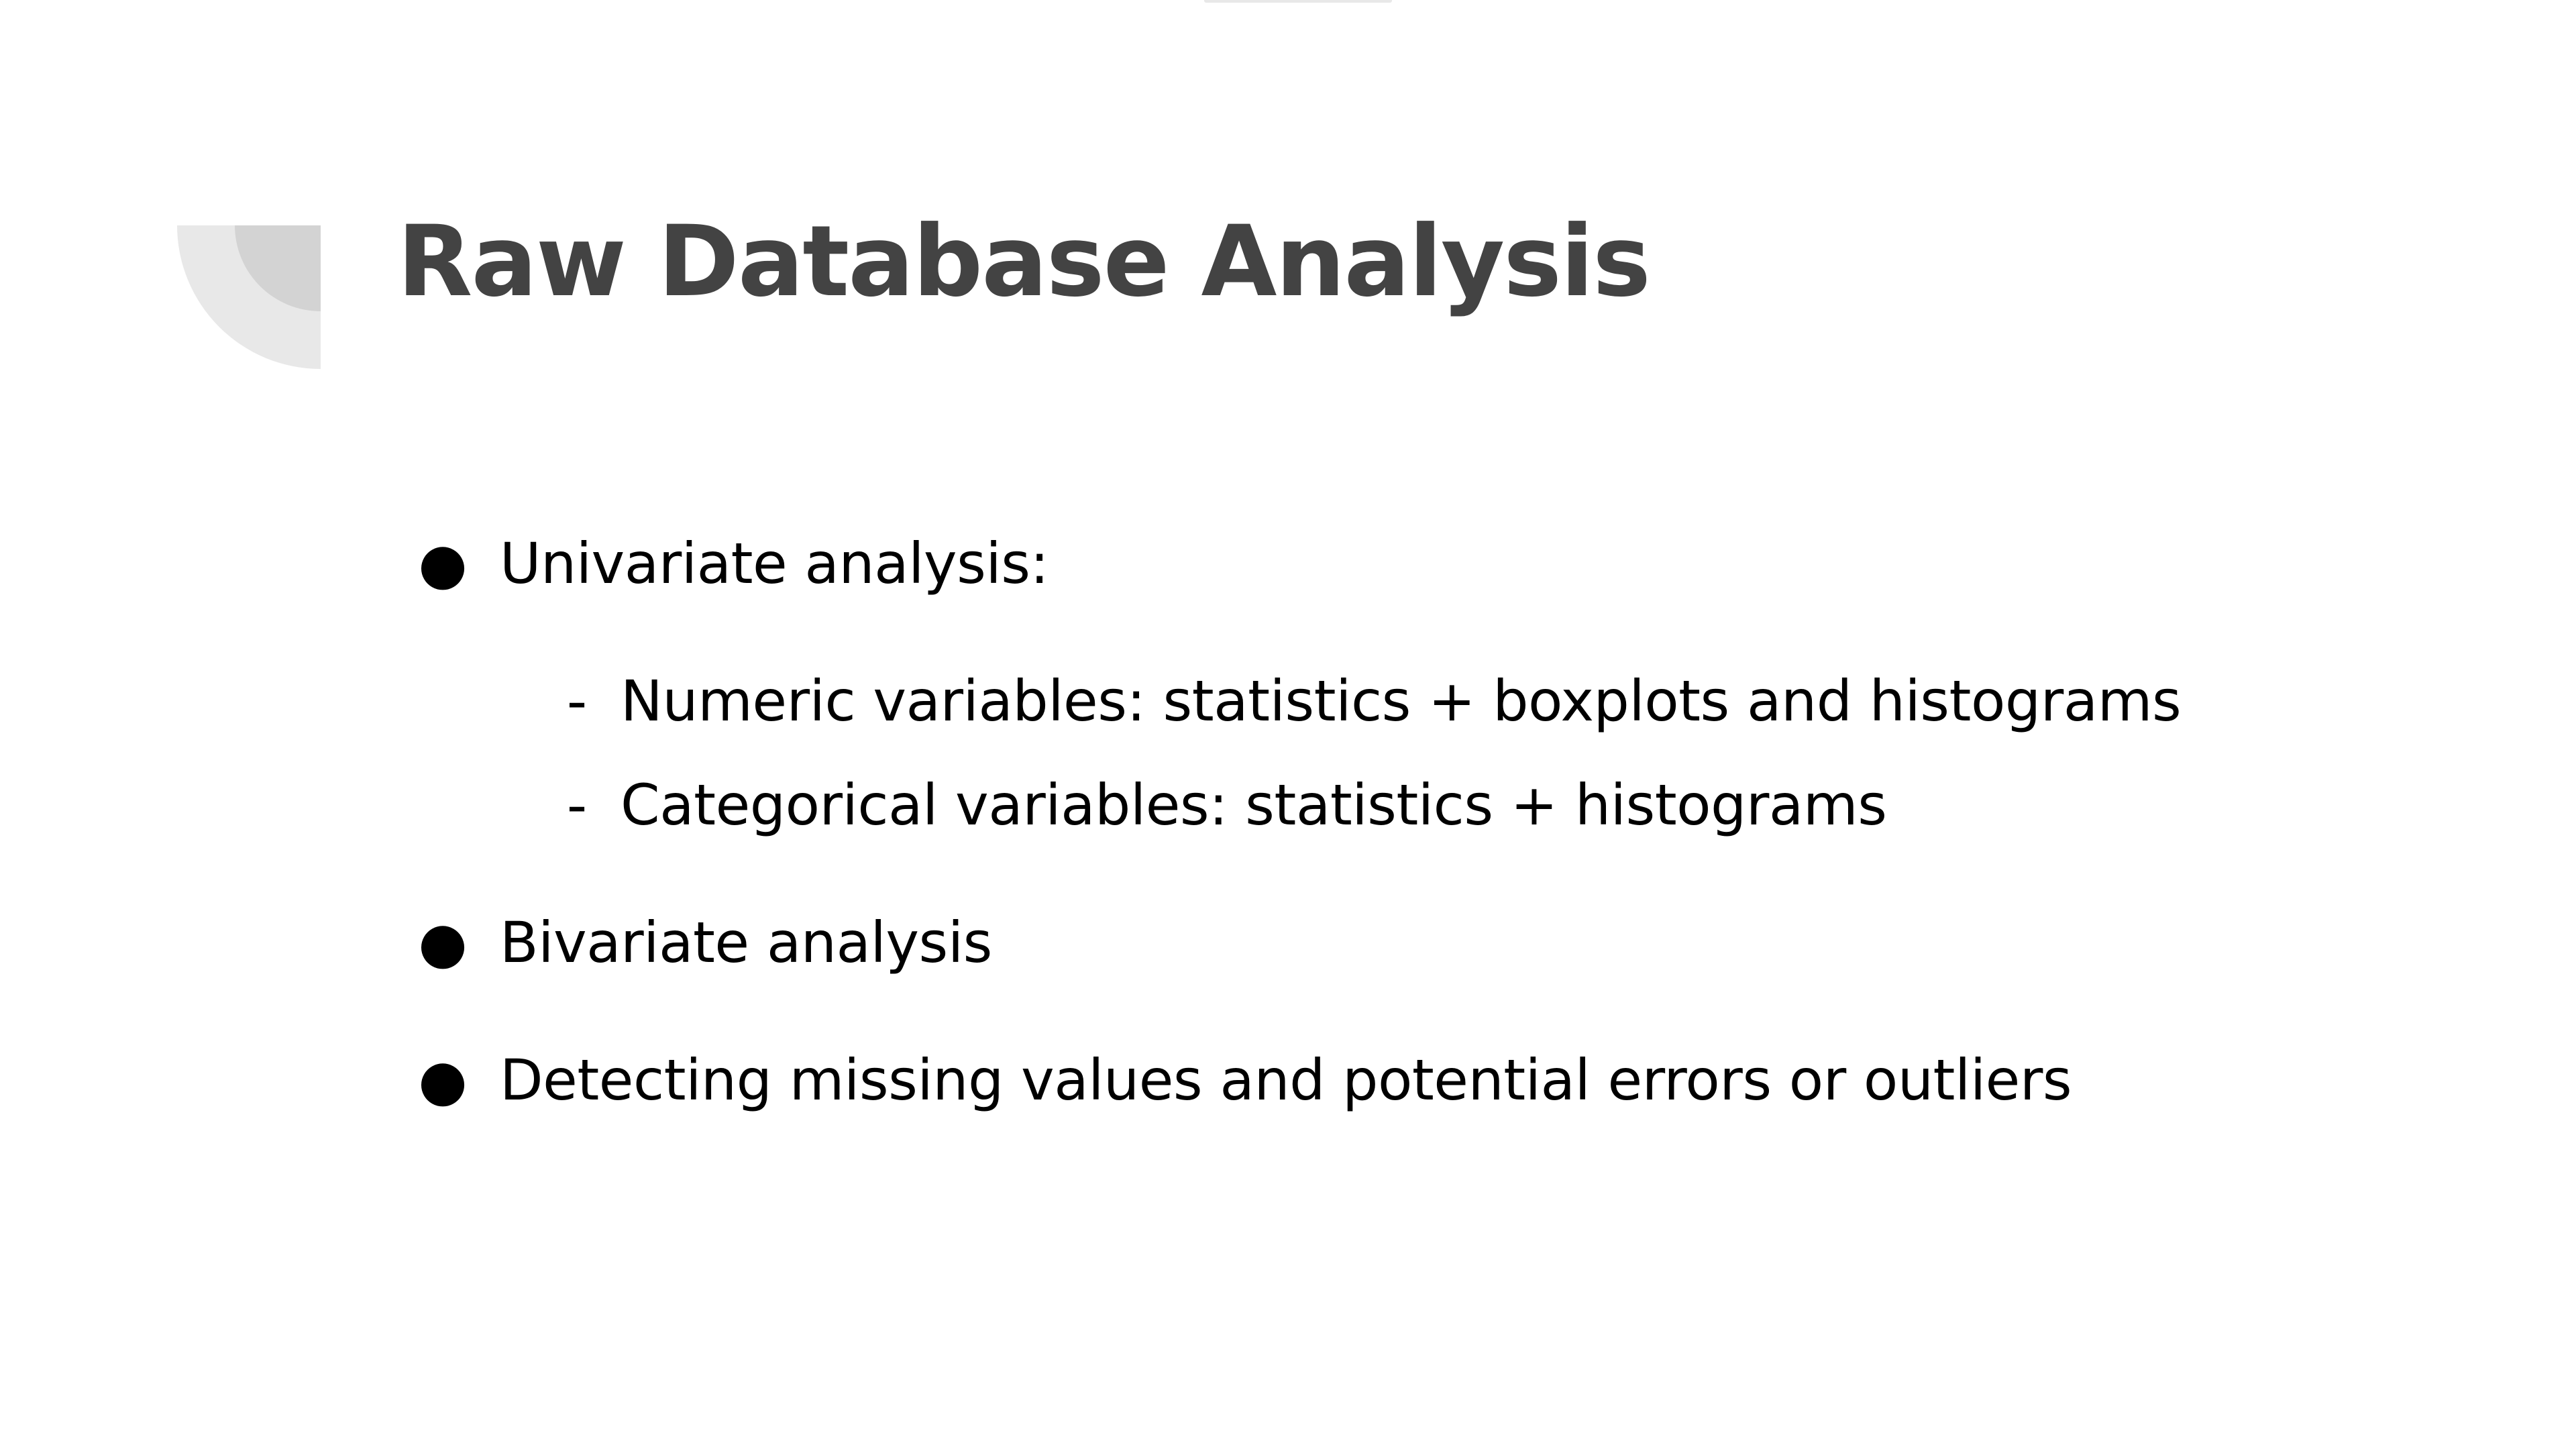 Image resolution: width=2576 pixels, height=1449 pixels. What do you see at coordinates (1024, 262) in the screenshot?
I see `slide-title: Raw Database Analysis` at bounding box center [1024, 262].